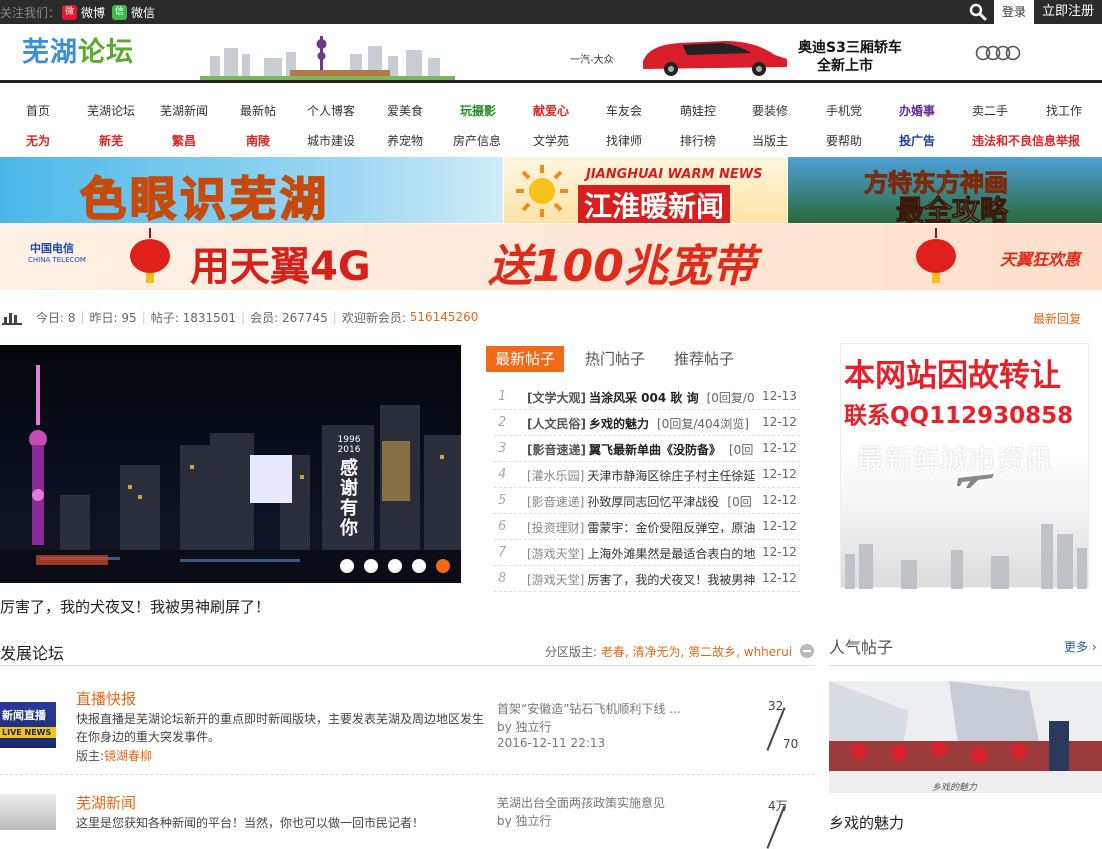  Describe the element at coordinates (258, 110) in the screenshot. I see `nav-item-r1-3: 最新帖` at that location.